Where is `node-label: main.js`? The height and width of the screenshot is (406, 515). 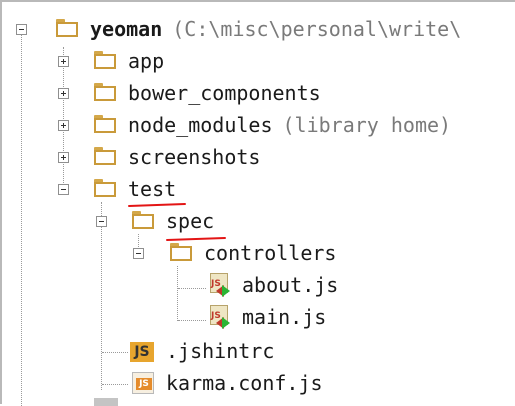
node-label: main.js is located at coordinates (284, 317).